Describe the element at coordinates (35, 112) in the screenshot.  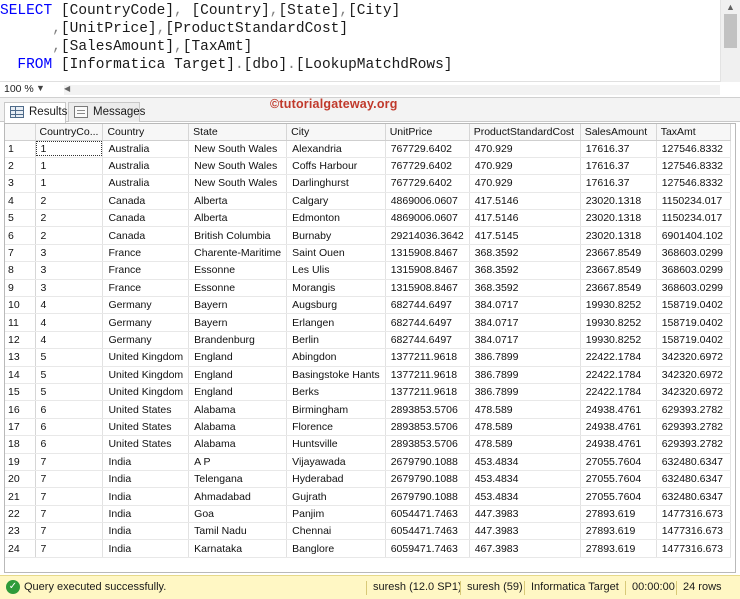
I see `tab-results: Results` at that location.